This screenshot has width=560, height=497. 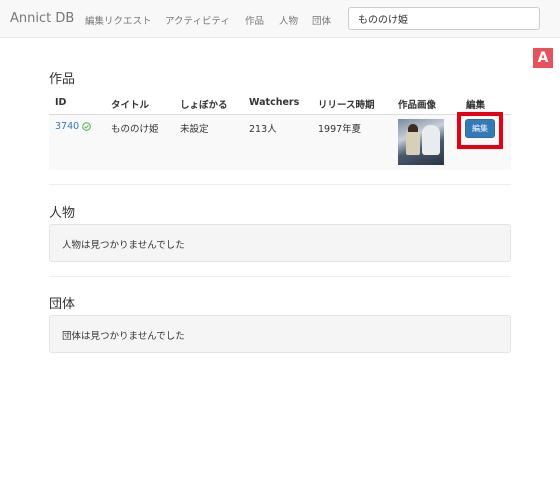 I want to click on work-release: 1997年夏, so click(x=340, y=129).